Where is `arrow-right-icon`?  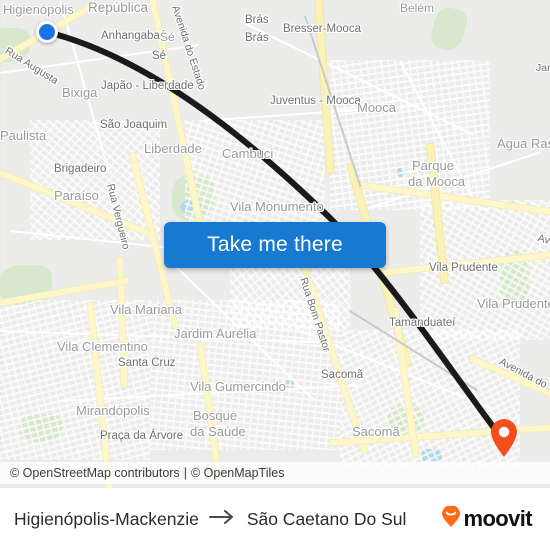
arrow-right-icon is located at coordinates (223, 519).